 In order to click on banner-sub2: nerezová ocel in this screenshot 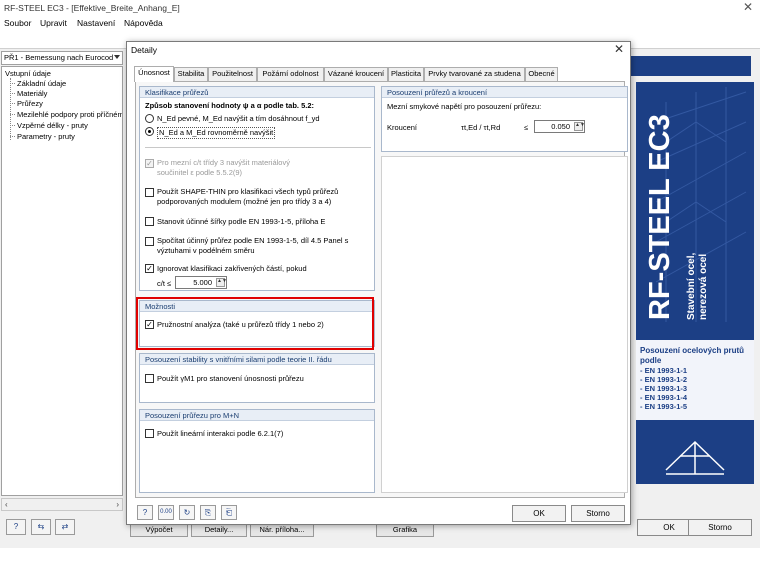, I will do `click(703, 286)`.